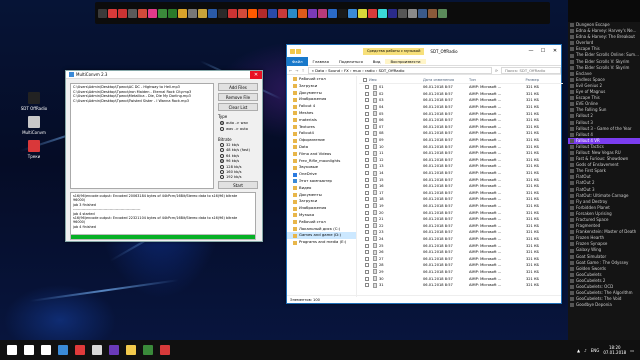 This screenshot has width=640, height=360. Describe the element at coordinates (297, 61) in the screenshot. I see `ribbon-tab: Файл` at that location.